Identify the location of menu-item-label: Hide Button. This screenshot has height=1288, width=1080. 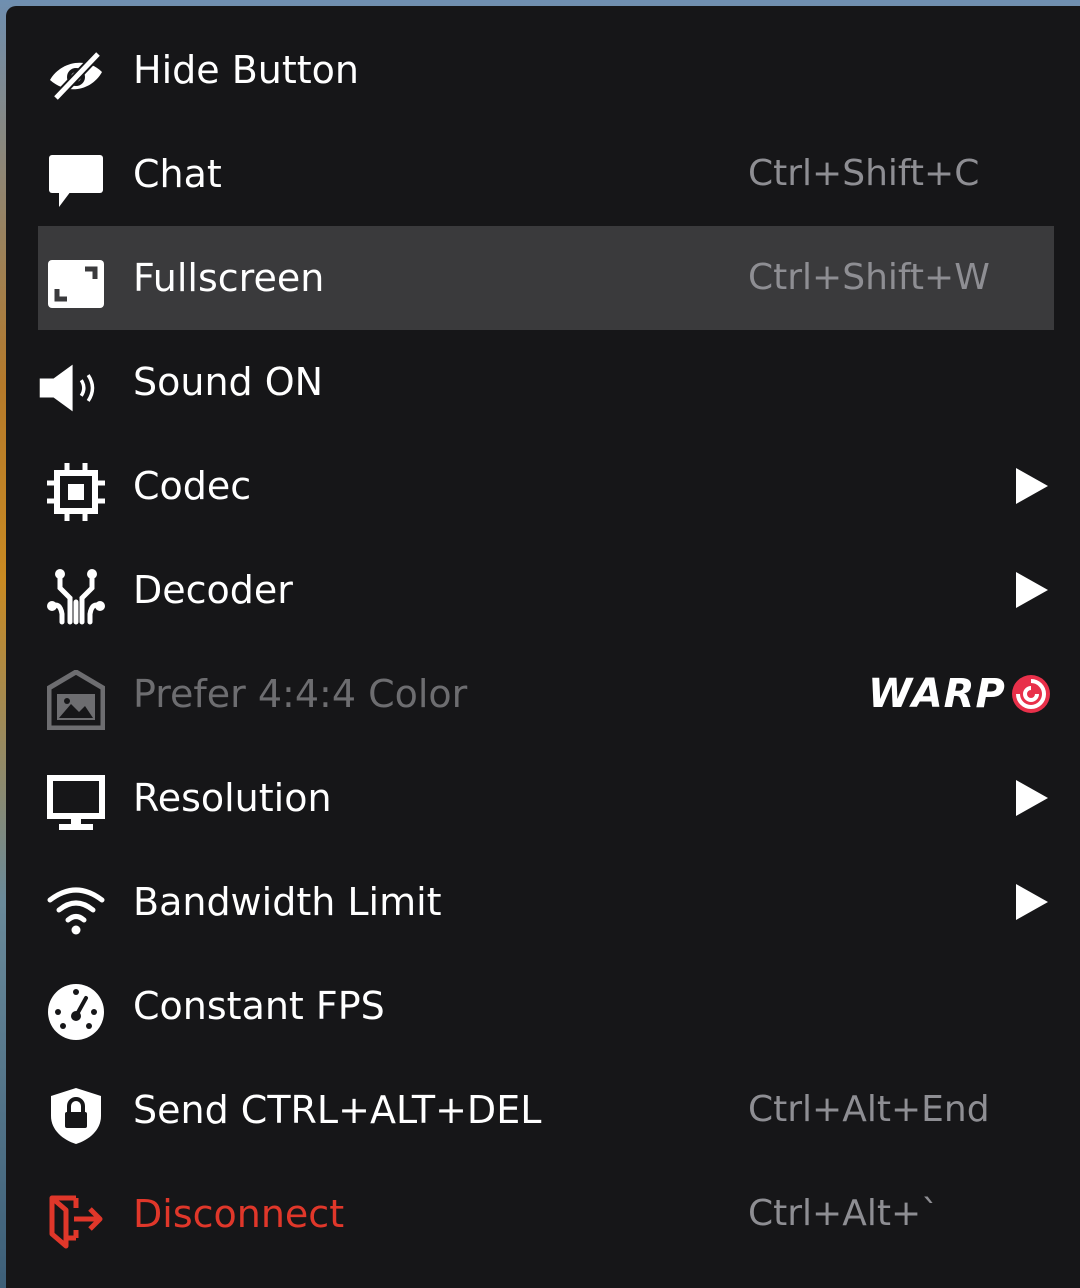
(246, 70).